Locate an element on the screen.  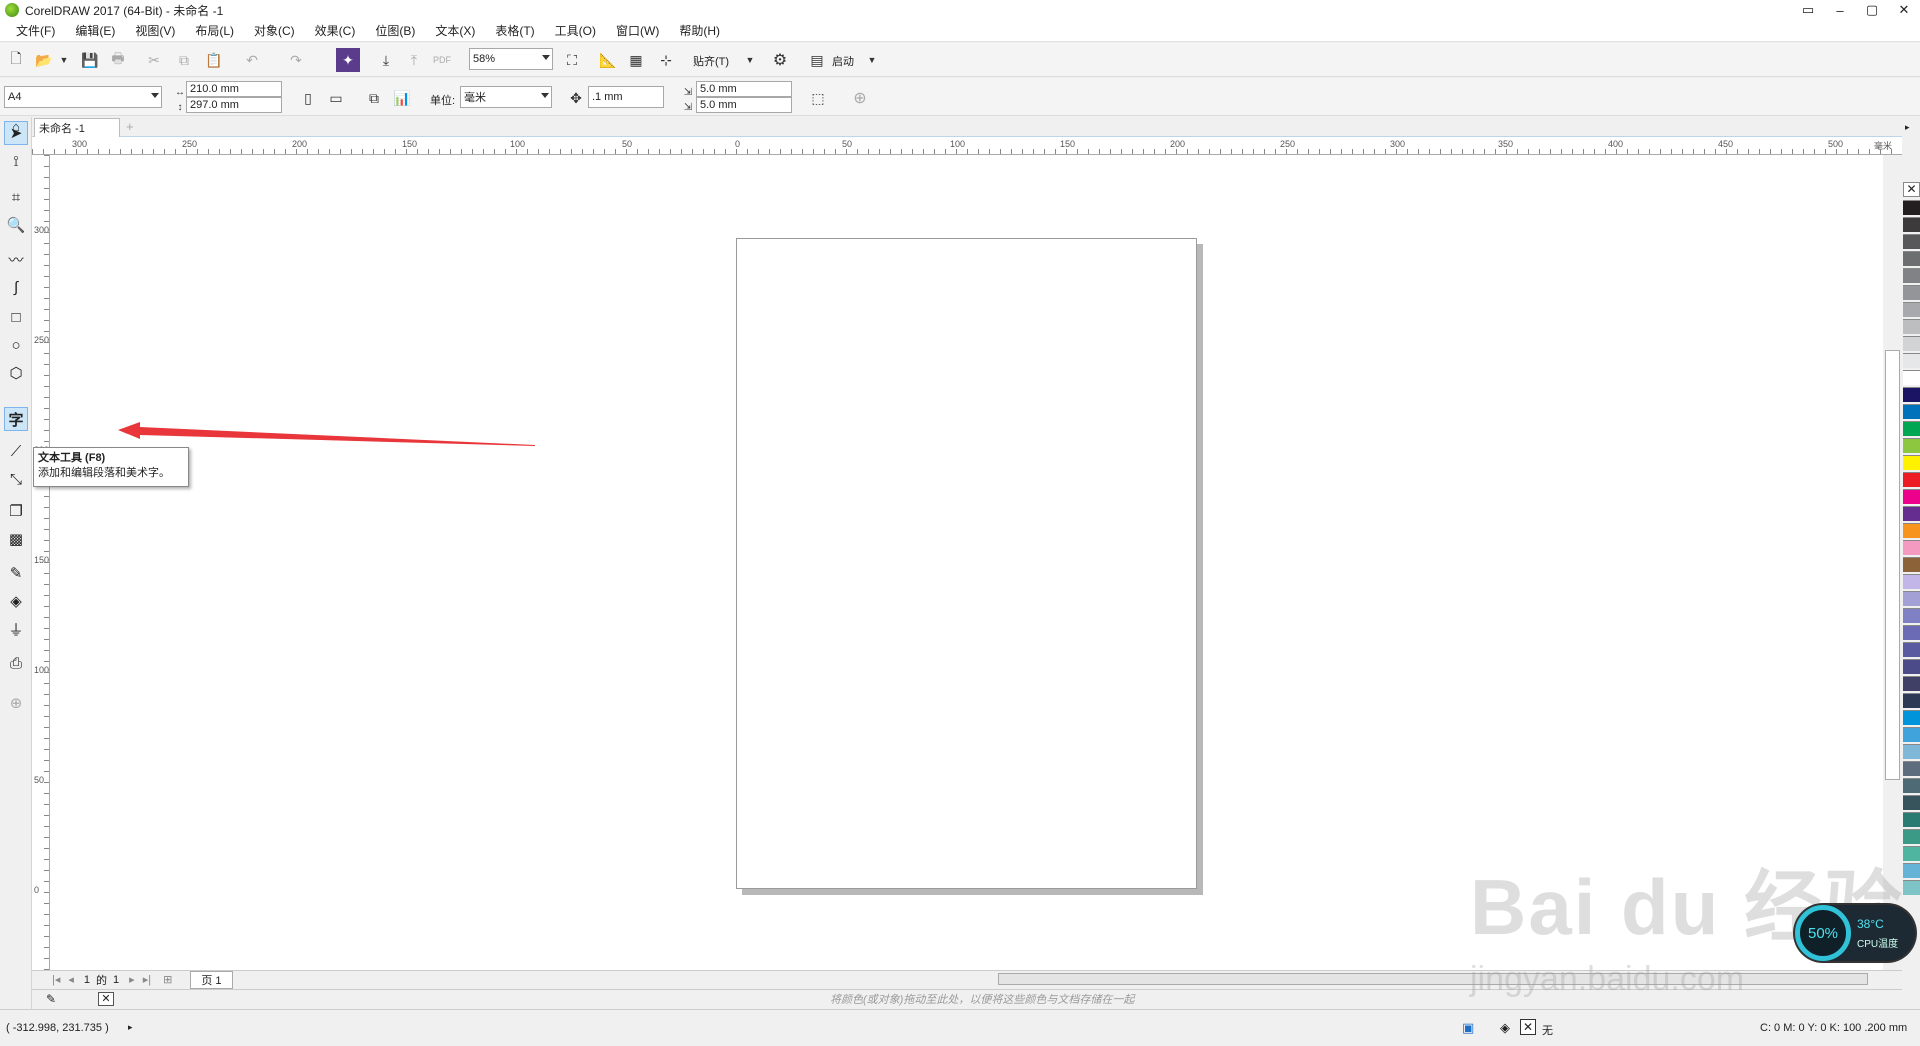
page-height-field: 297.0 mm is located at coordinates (234, 105).